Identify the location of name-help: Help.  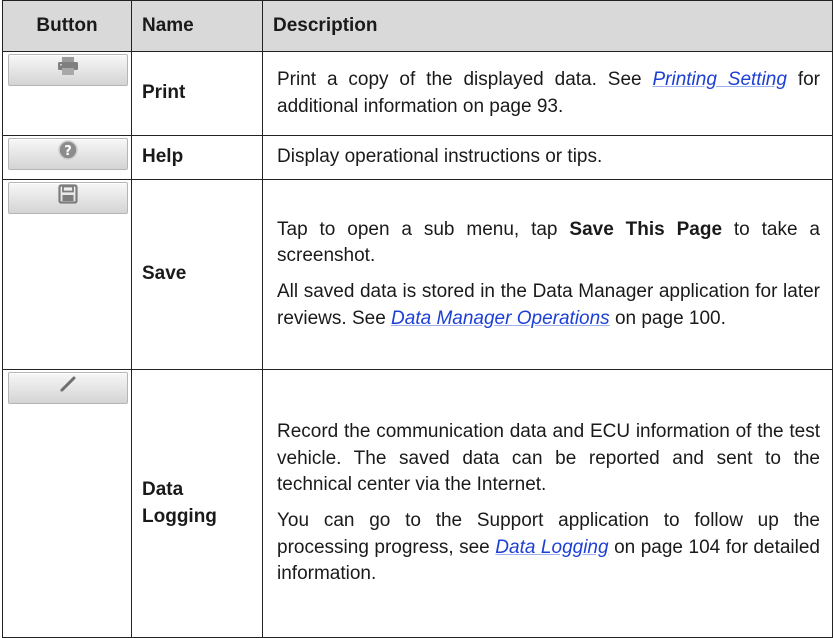
(197, 157).